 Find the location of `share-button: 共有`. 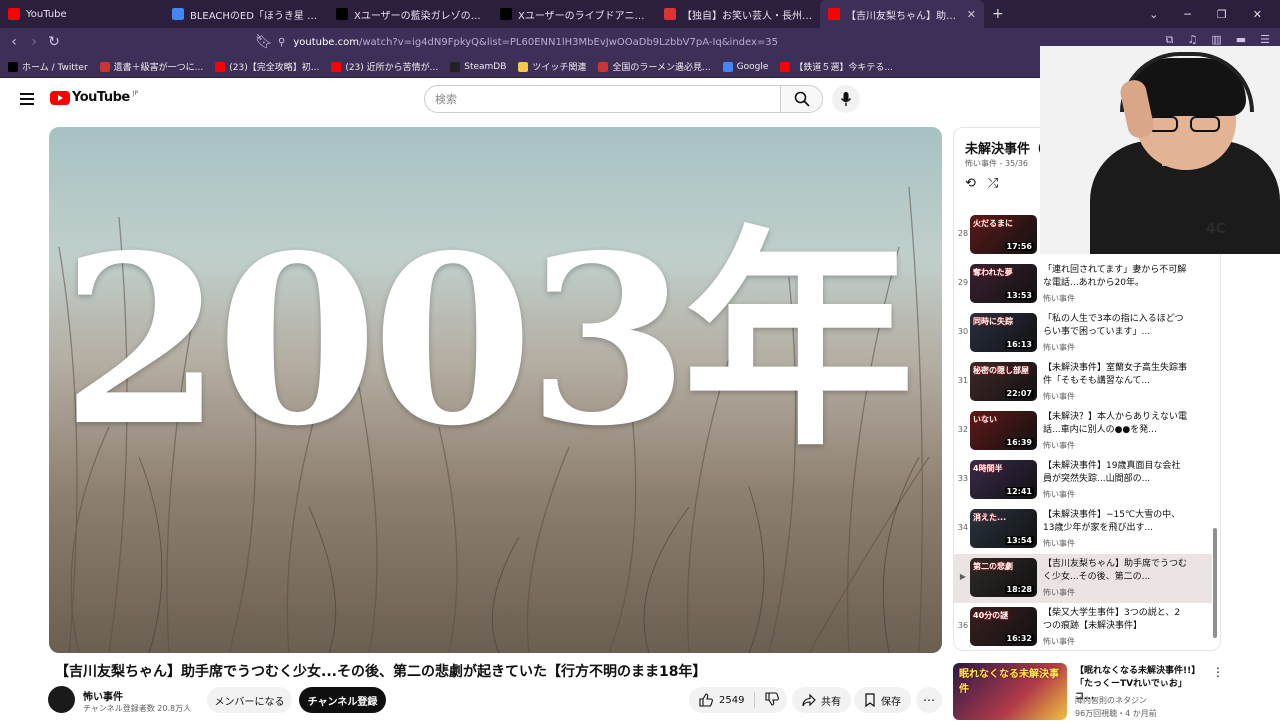

share-button: 共有 is located at coordinates (821, 700).